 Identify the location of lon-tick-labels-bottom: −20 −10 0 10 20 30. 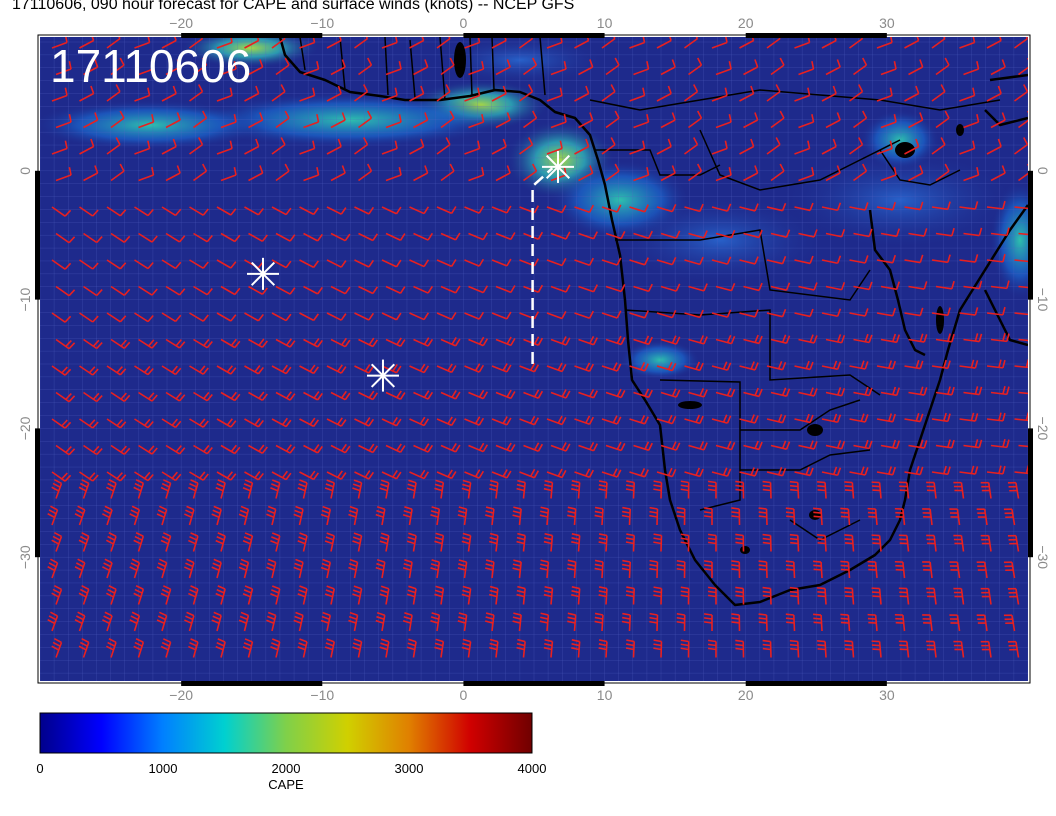
(532, 695).